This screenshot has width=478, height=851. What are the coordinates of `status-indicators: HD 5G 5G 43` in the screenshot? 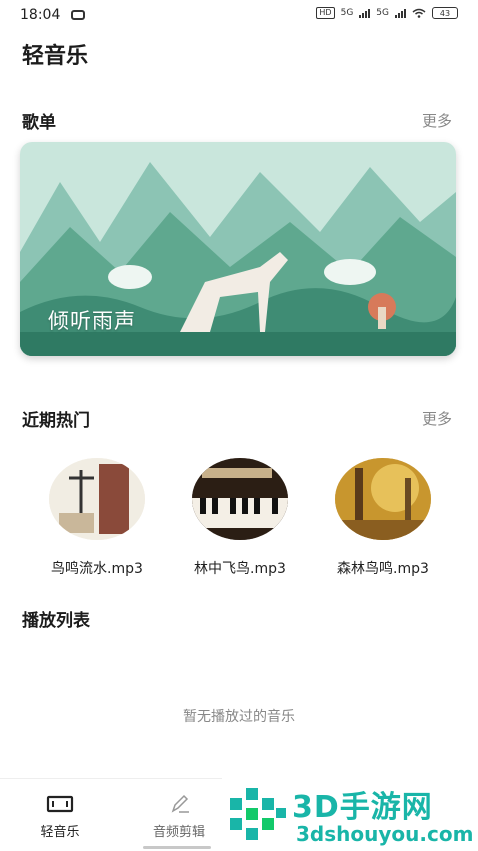 It's located at (387, 13).